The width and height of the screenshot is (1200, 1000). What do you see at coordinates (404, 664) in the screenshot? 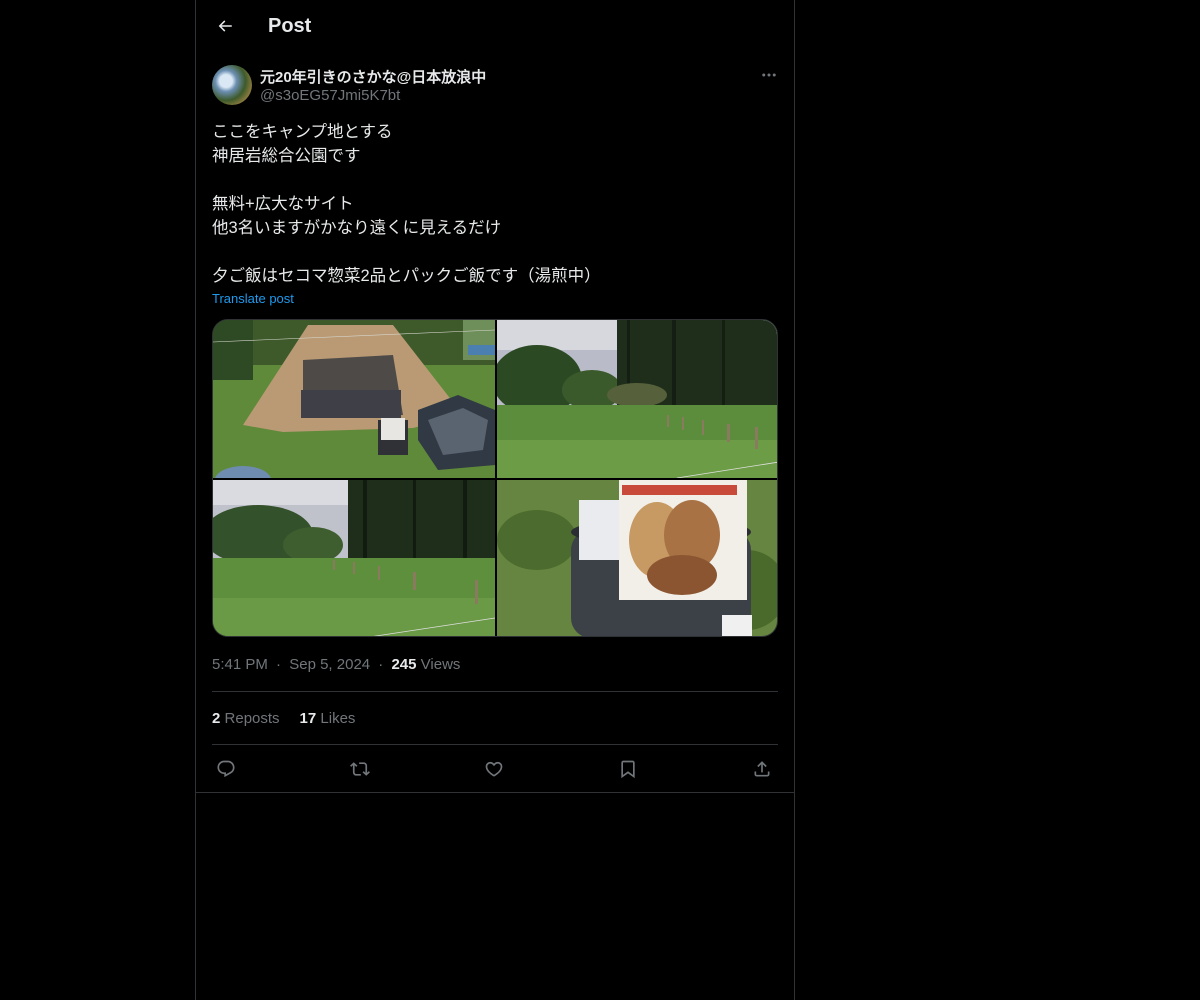
I see `views-count: 245` at bounding box center [404, 664].